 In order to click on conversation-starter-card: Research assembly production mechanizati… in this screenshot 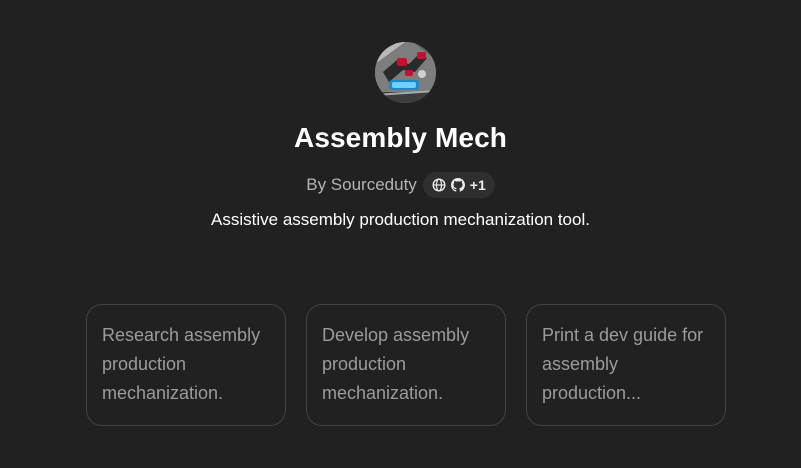, I will do `click(186, 365)`.